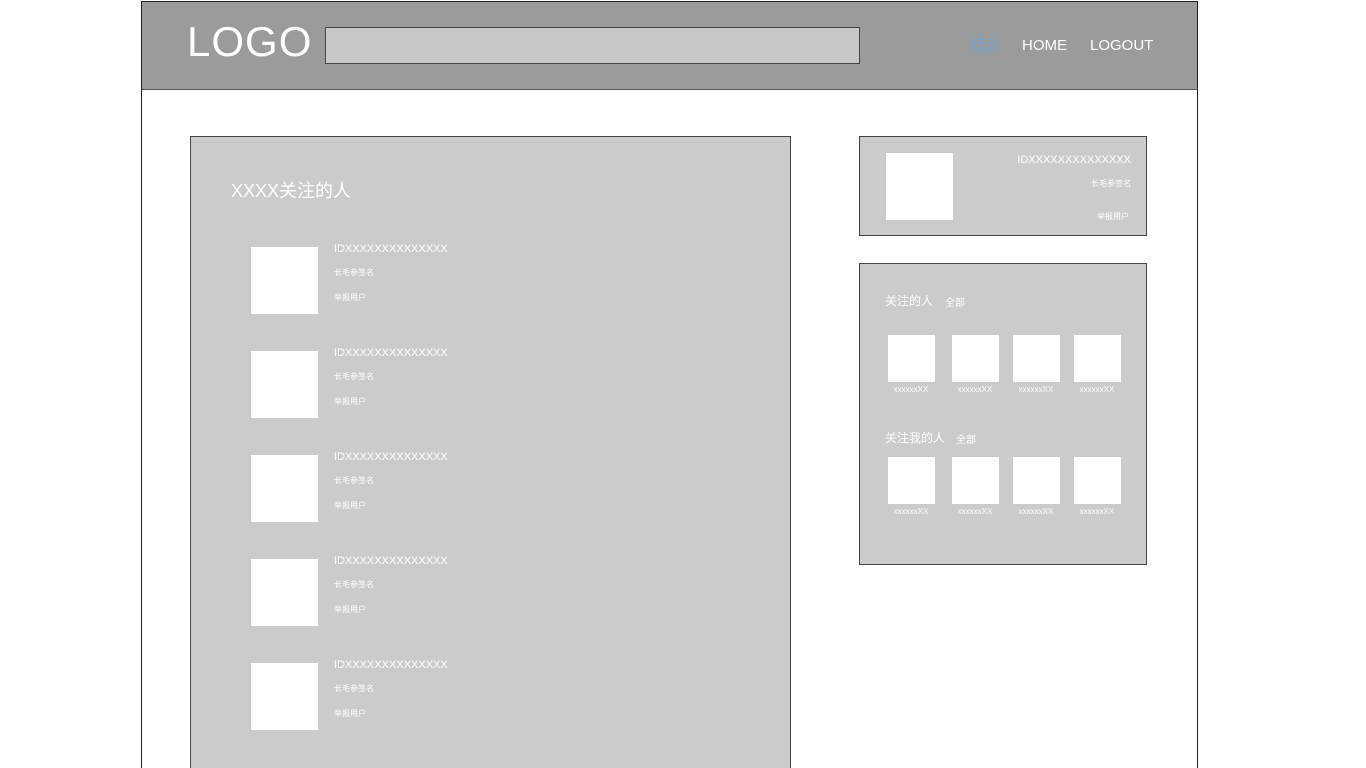  Describe the element at coordinates (1003, 186) in the screenshot. I see `profile-card: IDXXXXXXXXXXXXXX 长毛参签名 举报用户` at that location.